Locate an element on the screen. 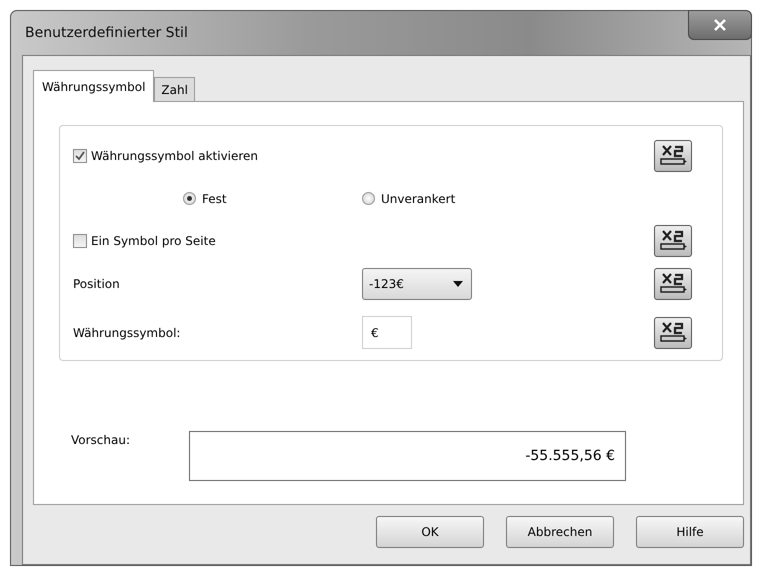  radio-label: Unverankert is located at coordinates (418, 199).